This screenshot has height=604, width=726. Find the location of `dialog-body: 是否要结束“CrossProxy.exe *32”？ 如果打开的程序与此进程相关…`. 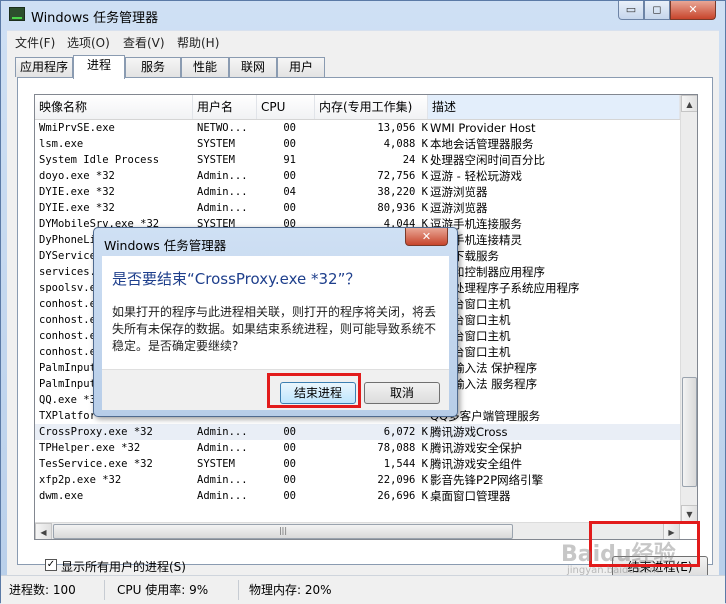

dialog-body: 是否要结束“CrossProxy.exe *32”？ 如果打开的程序与此进程相关… is located at coordinates (275, 312).